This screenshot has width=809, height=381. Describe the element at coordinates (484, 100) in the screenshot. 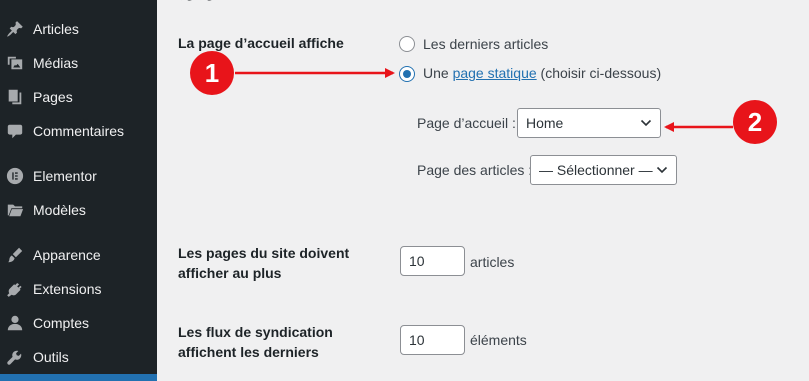

I see `annotation-arrows` at that location.